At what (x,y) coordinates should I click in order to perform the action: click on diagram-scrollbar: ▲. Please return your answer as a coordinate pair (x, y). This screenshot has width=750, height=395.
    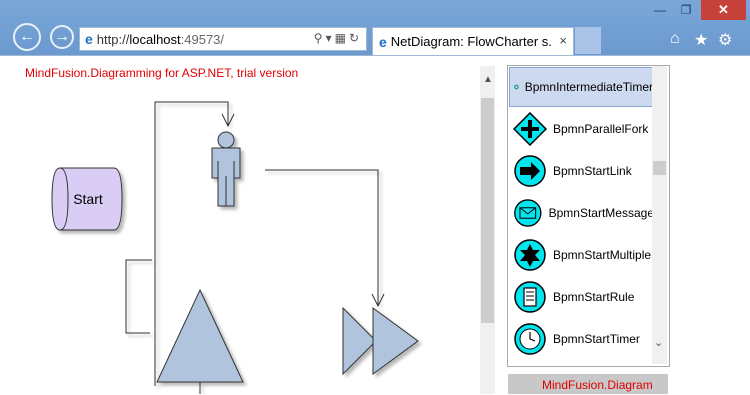
    Looking at the image, I should click on (487, 230).